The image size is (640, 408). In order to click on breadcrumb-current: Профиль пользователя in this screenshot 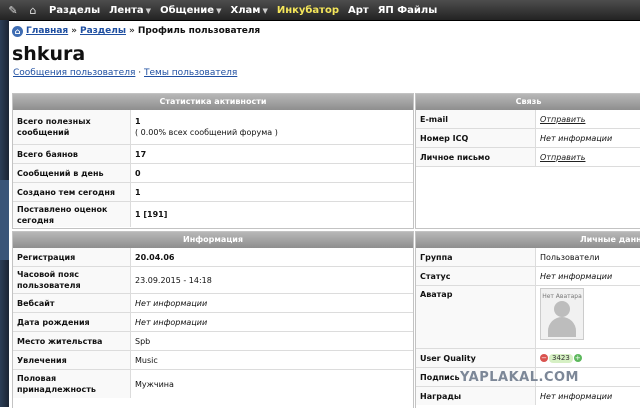, I will do `click(199, 31)`.